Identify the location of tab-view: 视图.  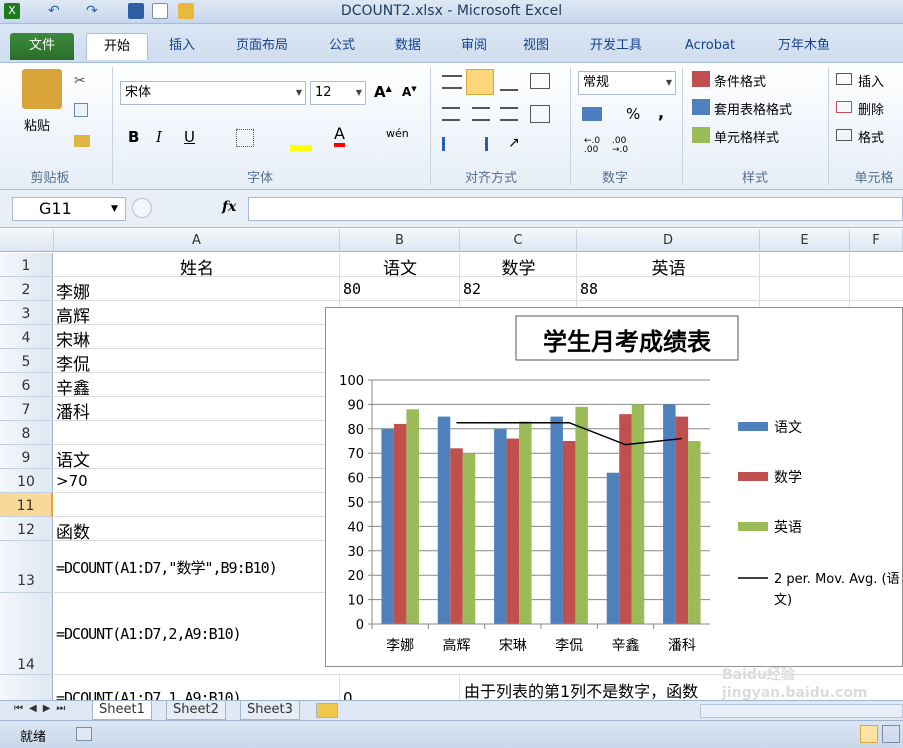
(536, 46).